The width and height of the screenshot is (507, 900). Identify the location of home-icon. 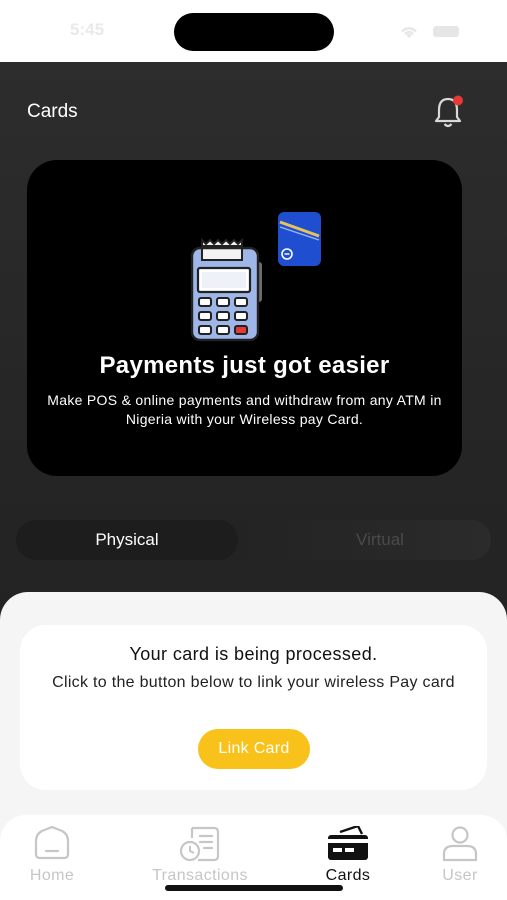
(52, 843).